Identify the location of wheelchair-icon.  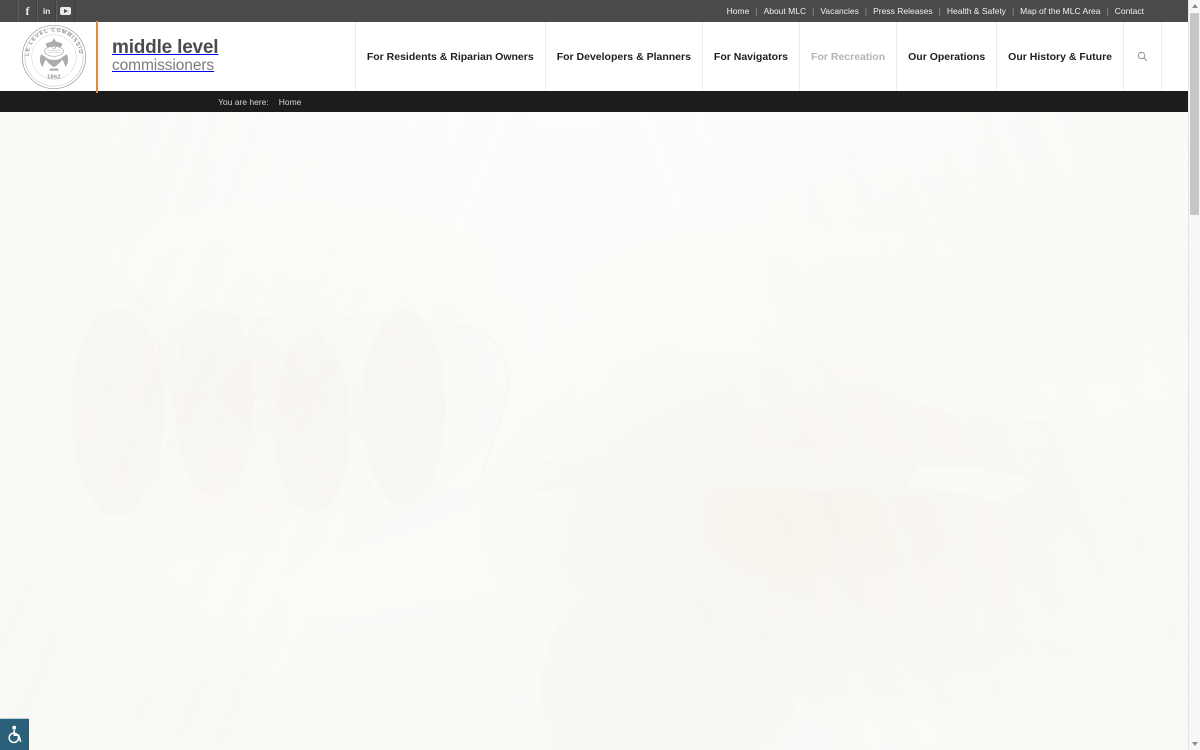
(15, 734).